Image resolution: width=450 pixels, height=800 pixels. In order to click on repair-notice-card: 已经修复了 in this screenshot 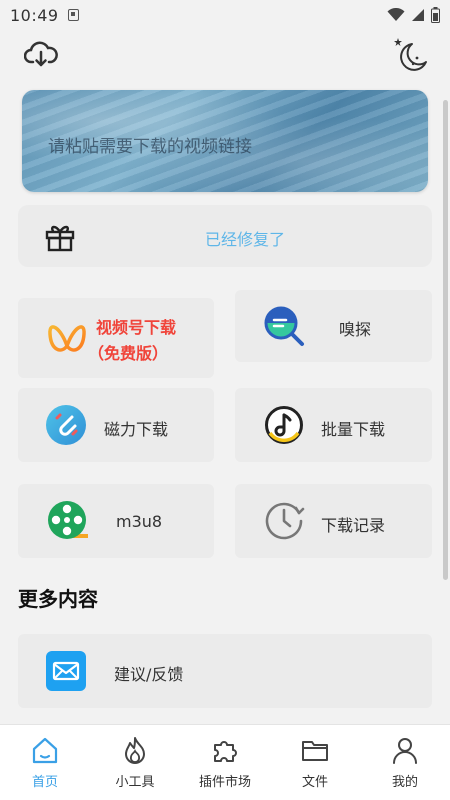, I will do `click(225, 236)`.